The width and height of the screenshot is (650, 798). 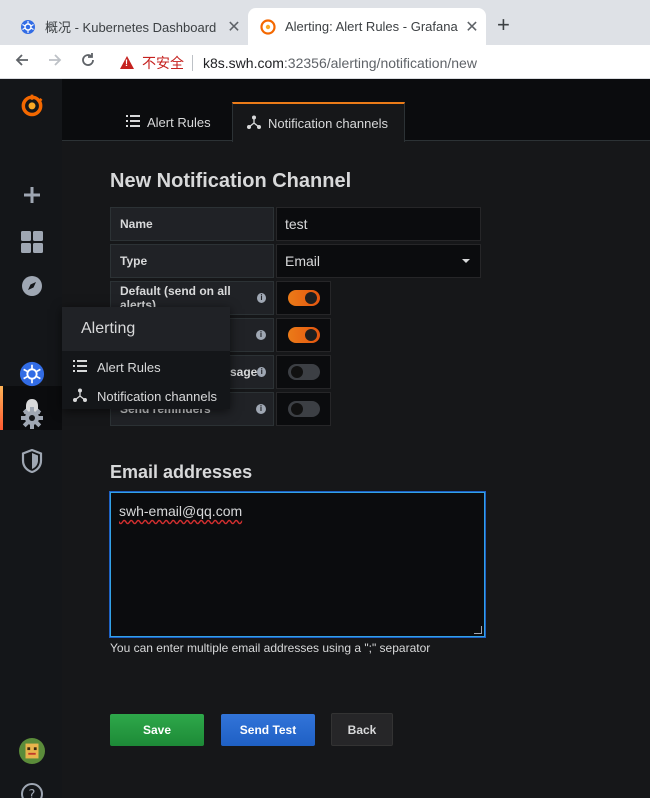 What do you see at coordinates (328, 123) in the screenshot?
I see `tab-label: Notification channels` at bounding box center [328, 123].